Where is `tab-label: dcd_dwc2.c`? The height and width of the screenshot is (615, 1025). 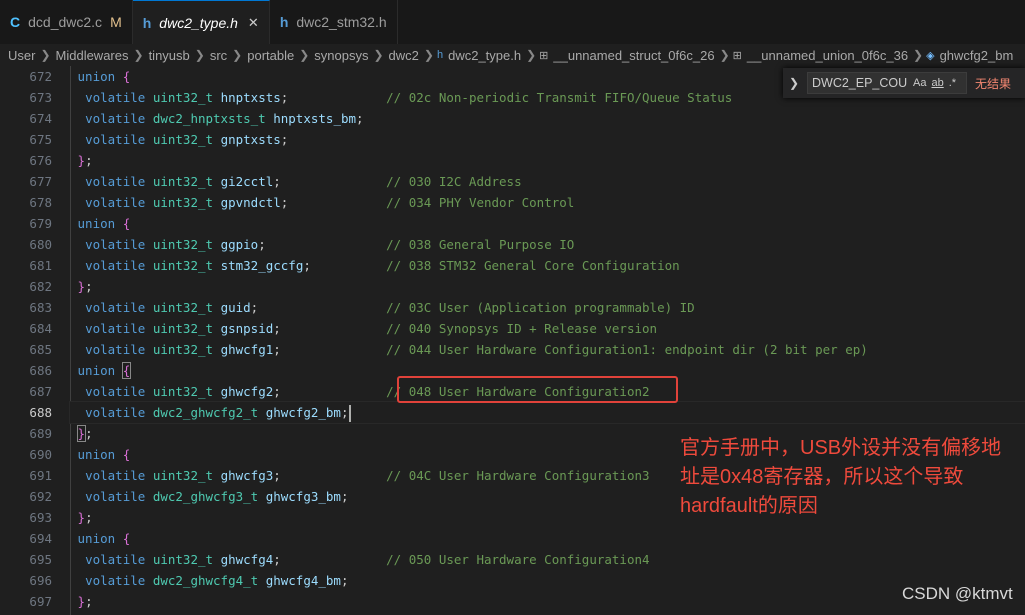
tab-label: dcd_dwc2.c is located at coordinates (65, 22).